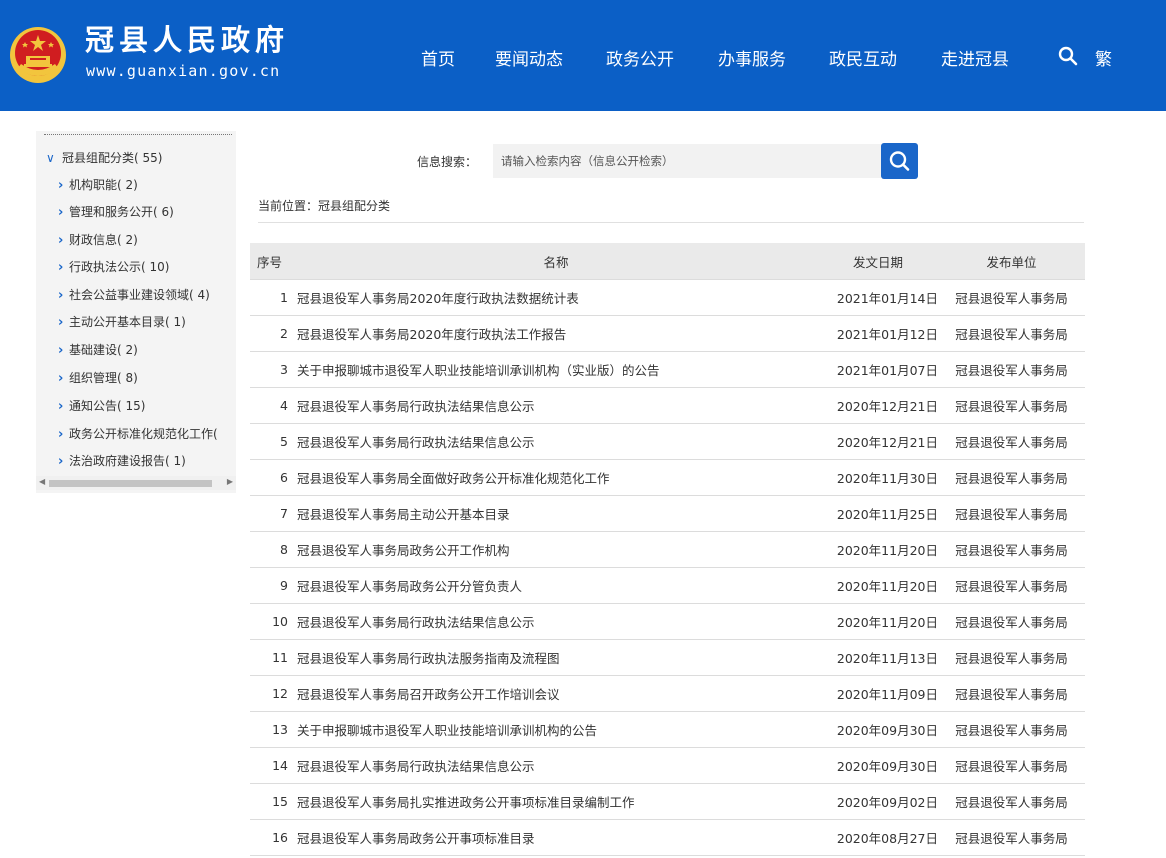 This screenshot has height=858, width=1166. I want to click on row-title-link: 冠县退役军人事务局2020年度行政执法工作报告, so click(556, 333).